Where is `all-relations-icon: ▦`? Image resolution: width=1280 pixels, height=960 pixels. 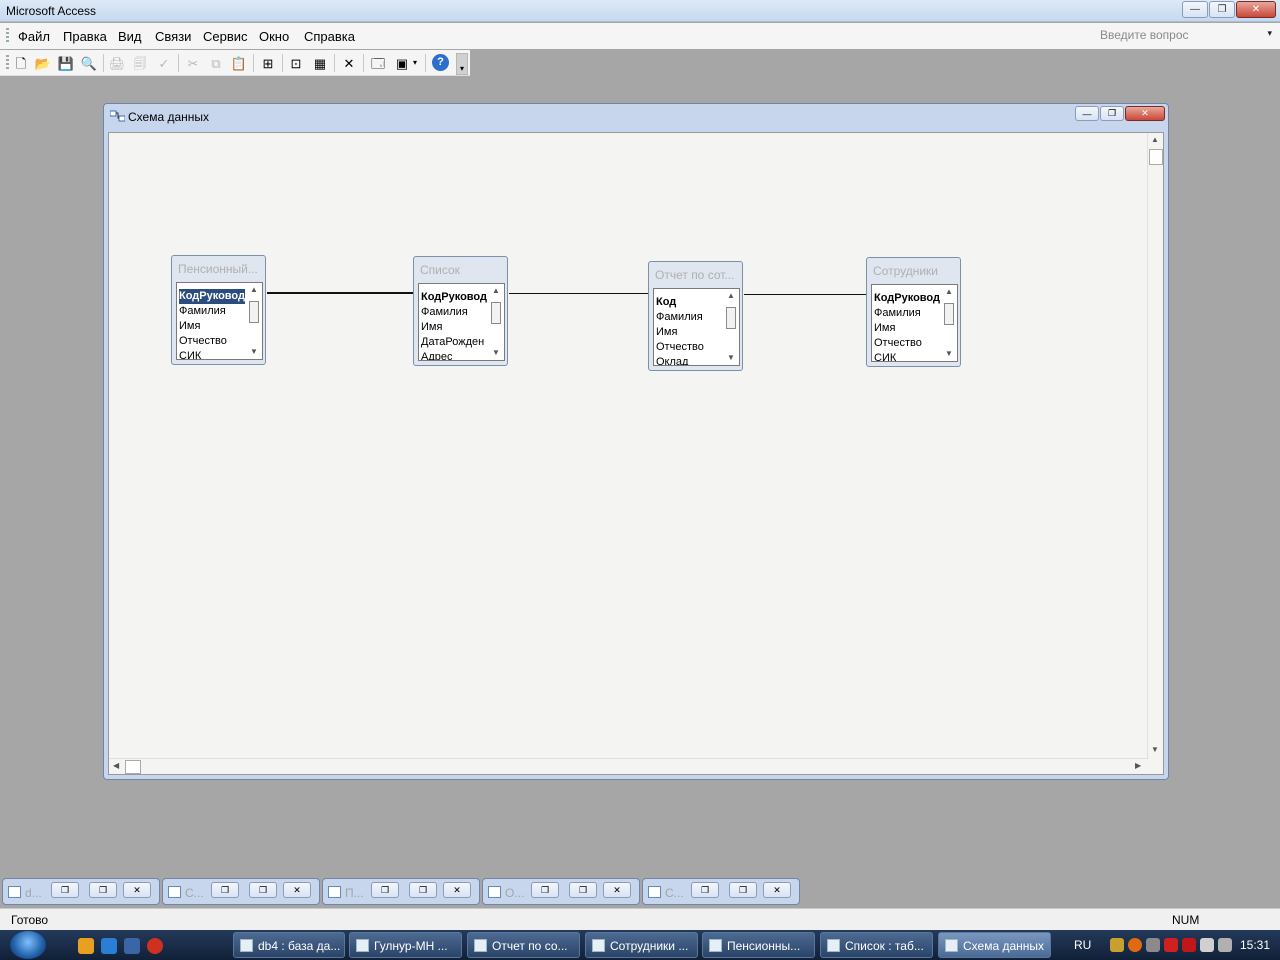
all-relations-icon: ▦ is located at coordinates (320, 63).